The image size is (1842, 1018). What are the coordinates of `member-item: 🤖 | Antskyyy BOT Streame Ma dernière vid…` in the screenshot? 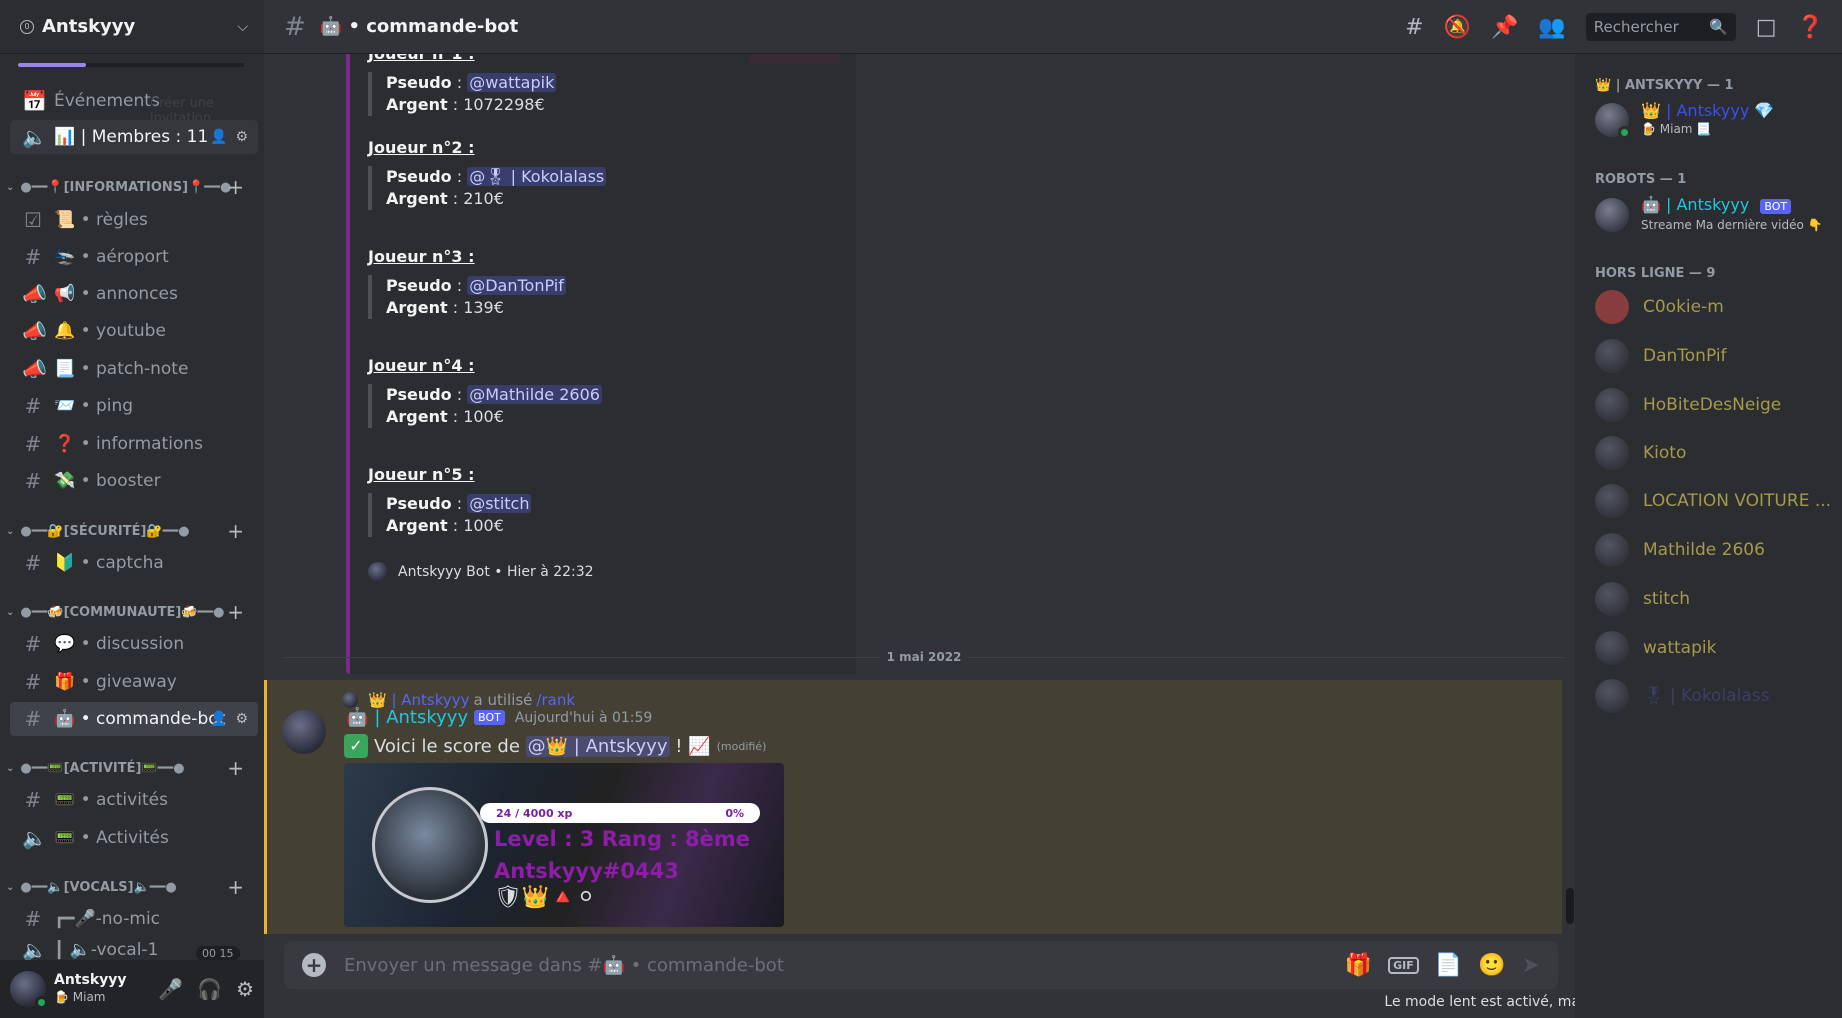 It's located at (1715, 215).